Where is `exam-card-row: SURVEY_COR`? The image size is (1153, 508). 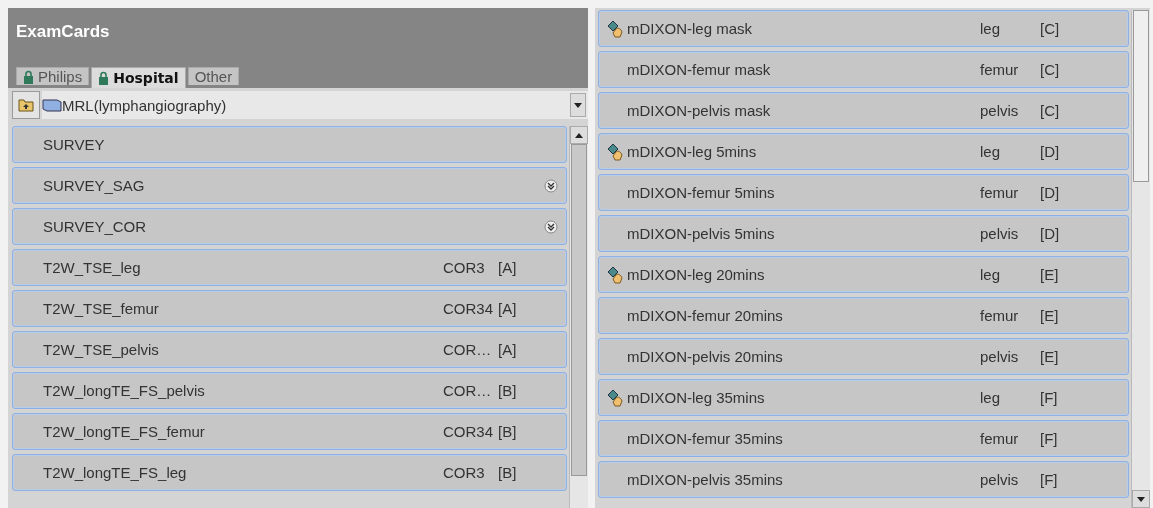 exam-card-row: SURVEY_COR is located at coordinates (289, 226).